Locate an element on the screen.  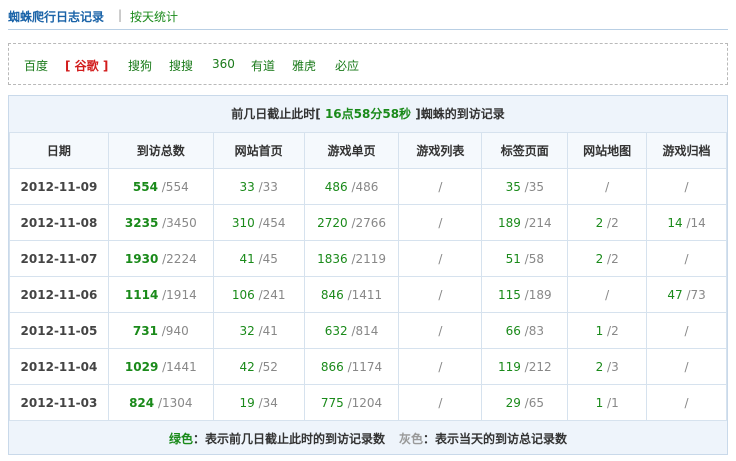
table-cell: 29 /65 is located at coordinates (525, 402).